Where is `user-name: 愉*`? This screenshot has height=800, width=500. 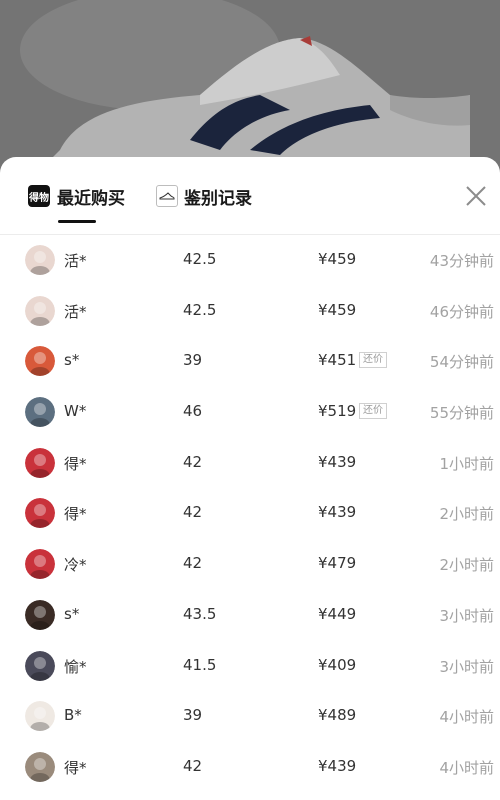 user-name: 愉* is located at coordinates (75, 666).